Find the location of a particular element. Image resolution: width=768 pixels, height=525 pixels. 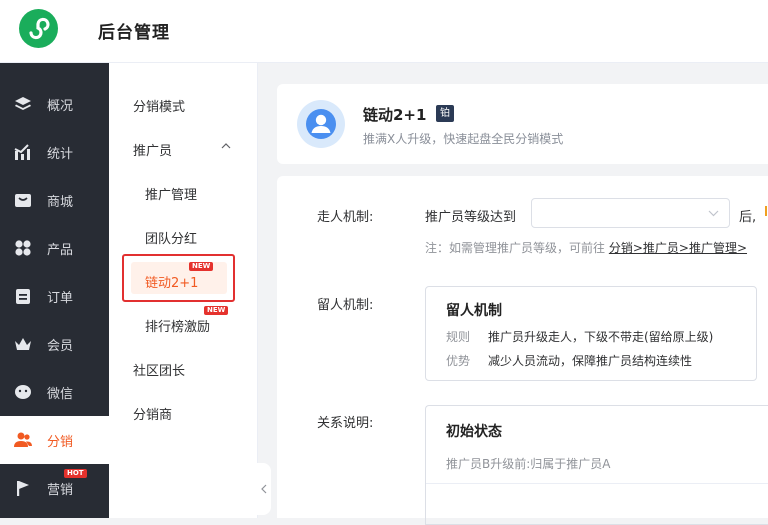

level-note: 注：如需管理推广员等级，可前往 分销>推广员>推广管理> is located at coordinates (586, 247).